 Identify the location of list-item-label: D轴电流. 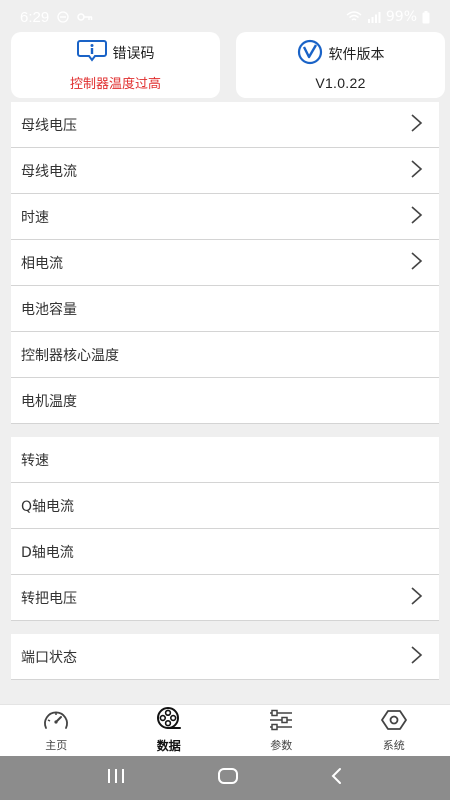
(47, 552).